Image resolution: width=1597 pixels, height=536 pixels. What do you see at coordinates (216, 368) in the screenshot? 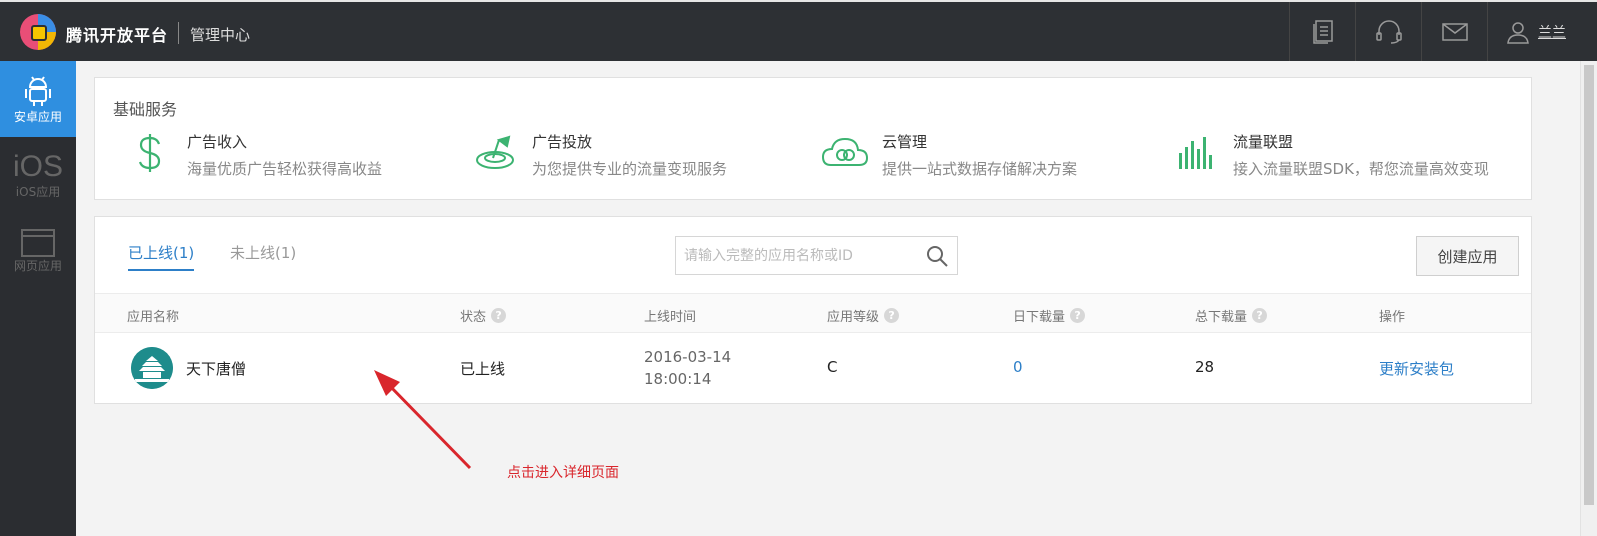
I see `app-name-link: 天下唐僧` at bounding box center [216, 368].